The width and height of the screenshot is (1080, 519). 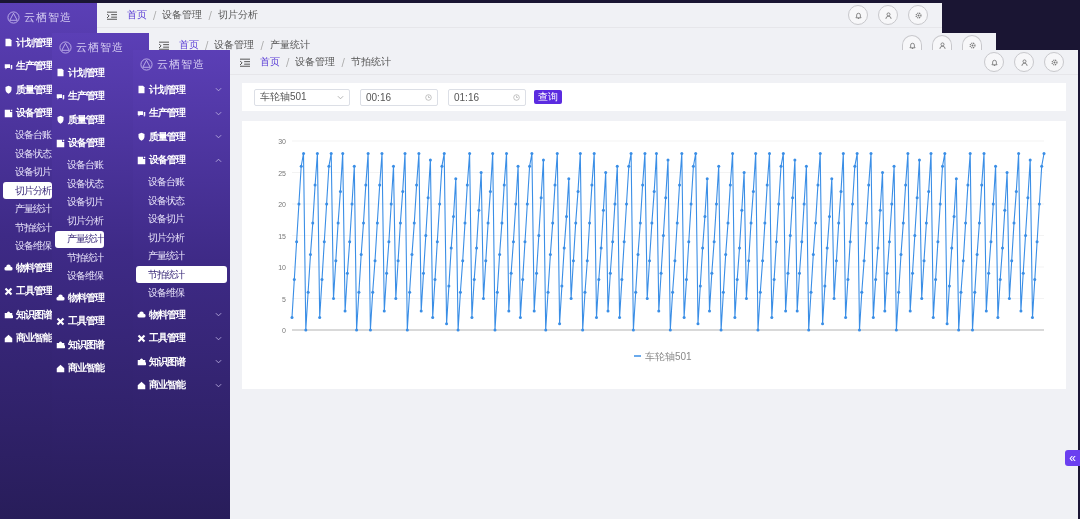 What do you see at coordinates (237, 15) in the screenshot?
I see `breadcrumb-item: 切片分析` at bounding box center [237, 15].